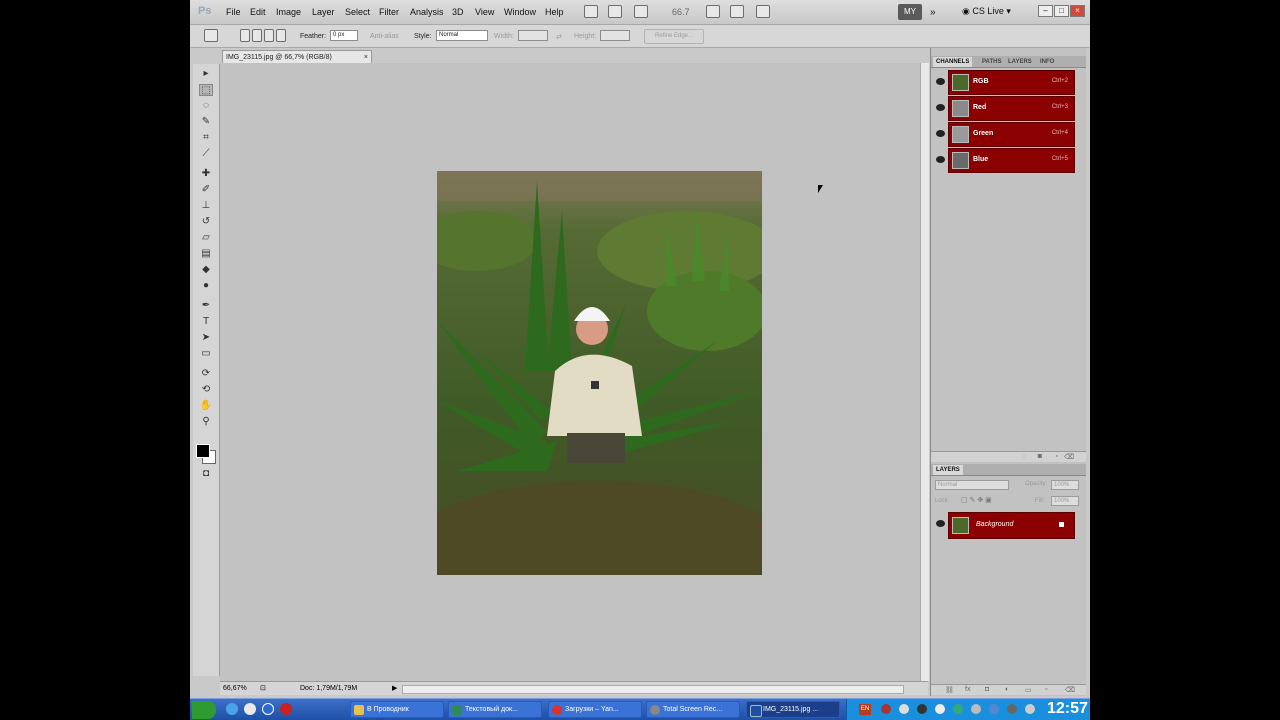 This screenshot has height=720, width=1280. I want to click on tab-paths: PATHS, so click(991, 62).